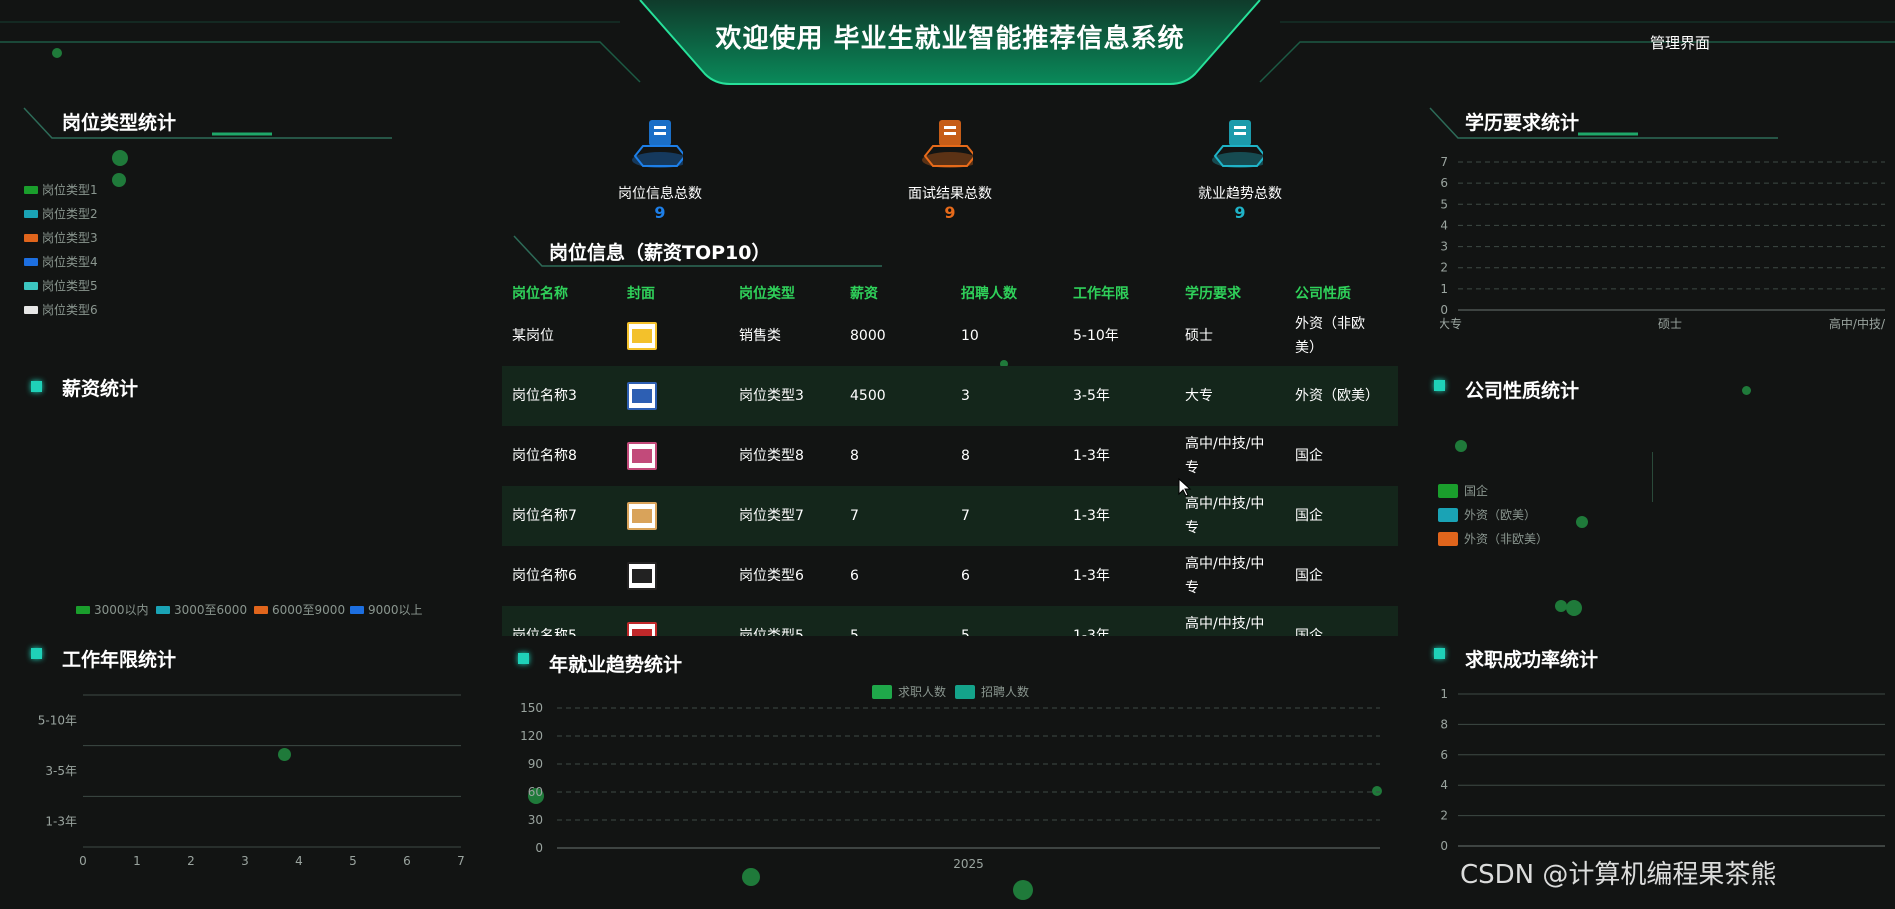 The height and width of the screenshot is (909, 1895). I want to click on x-tick-label: 硕士, so click(1670, 324).